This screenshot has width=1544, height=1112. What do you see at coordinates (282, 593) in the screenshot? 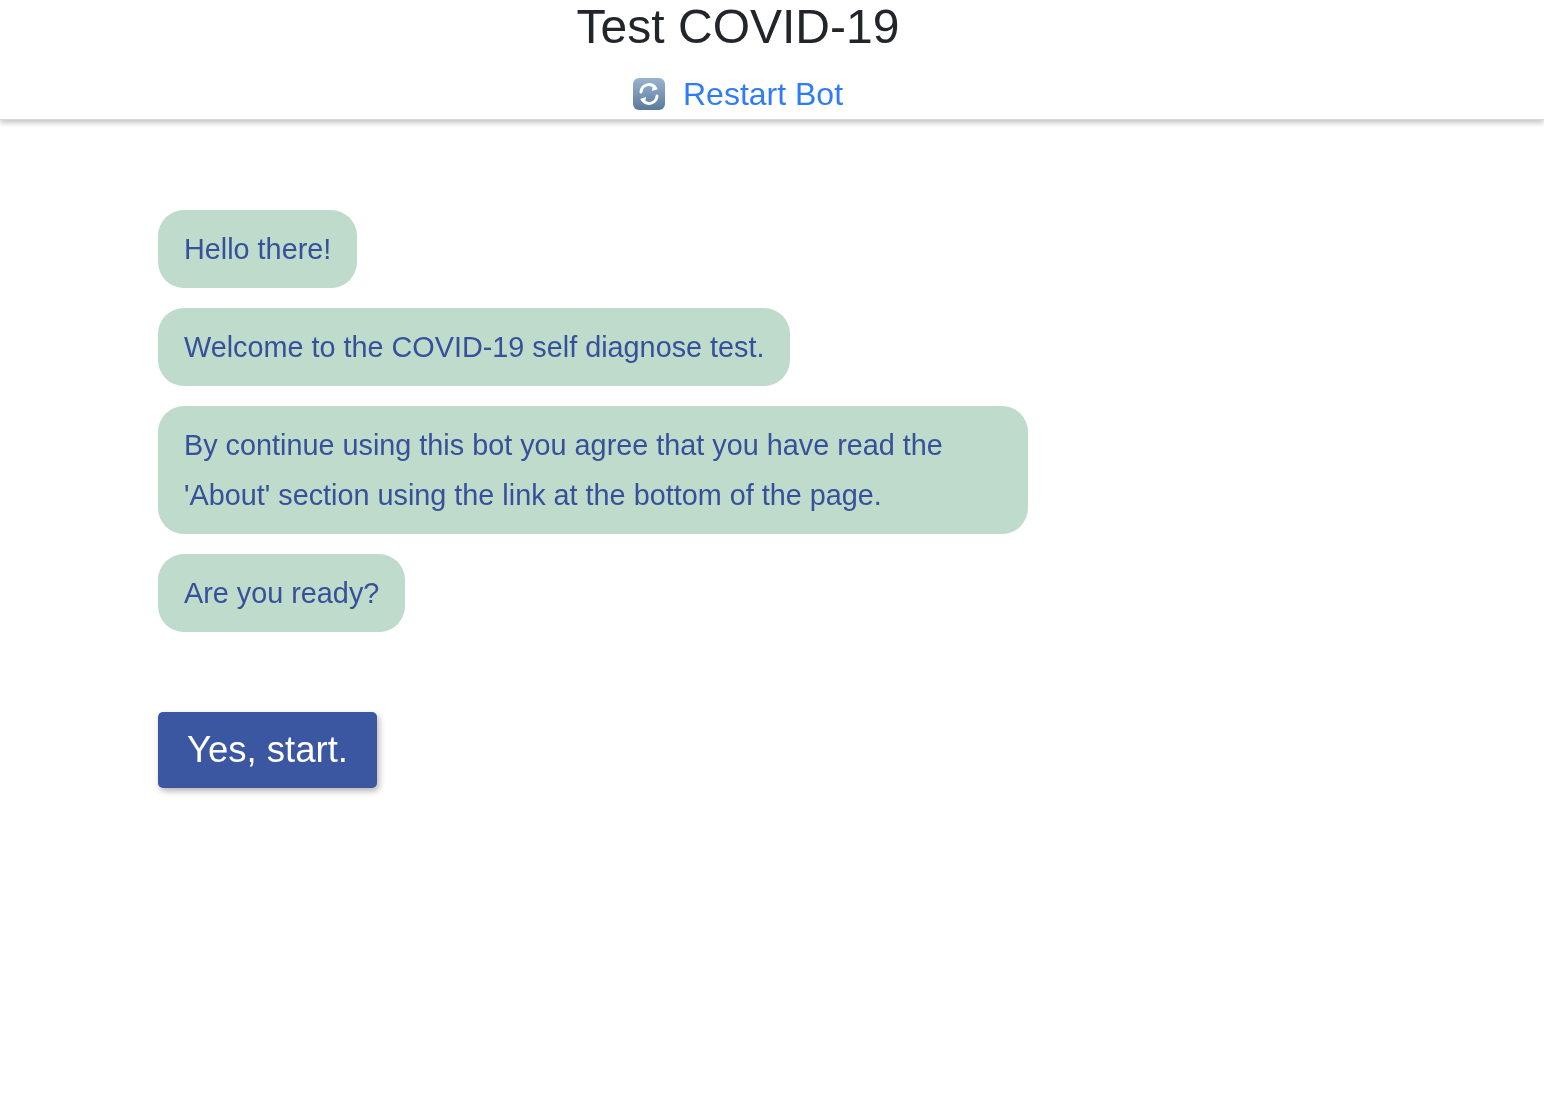
I see `chat-message: Are you ready?` at bounding box center [282, 593].